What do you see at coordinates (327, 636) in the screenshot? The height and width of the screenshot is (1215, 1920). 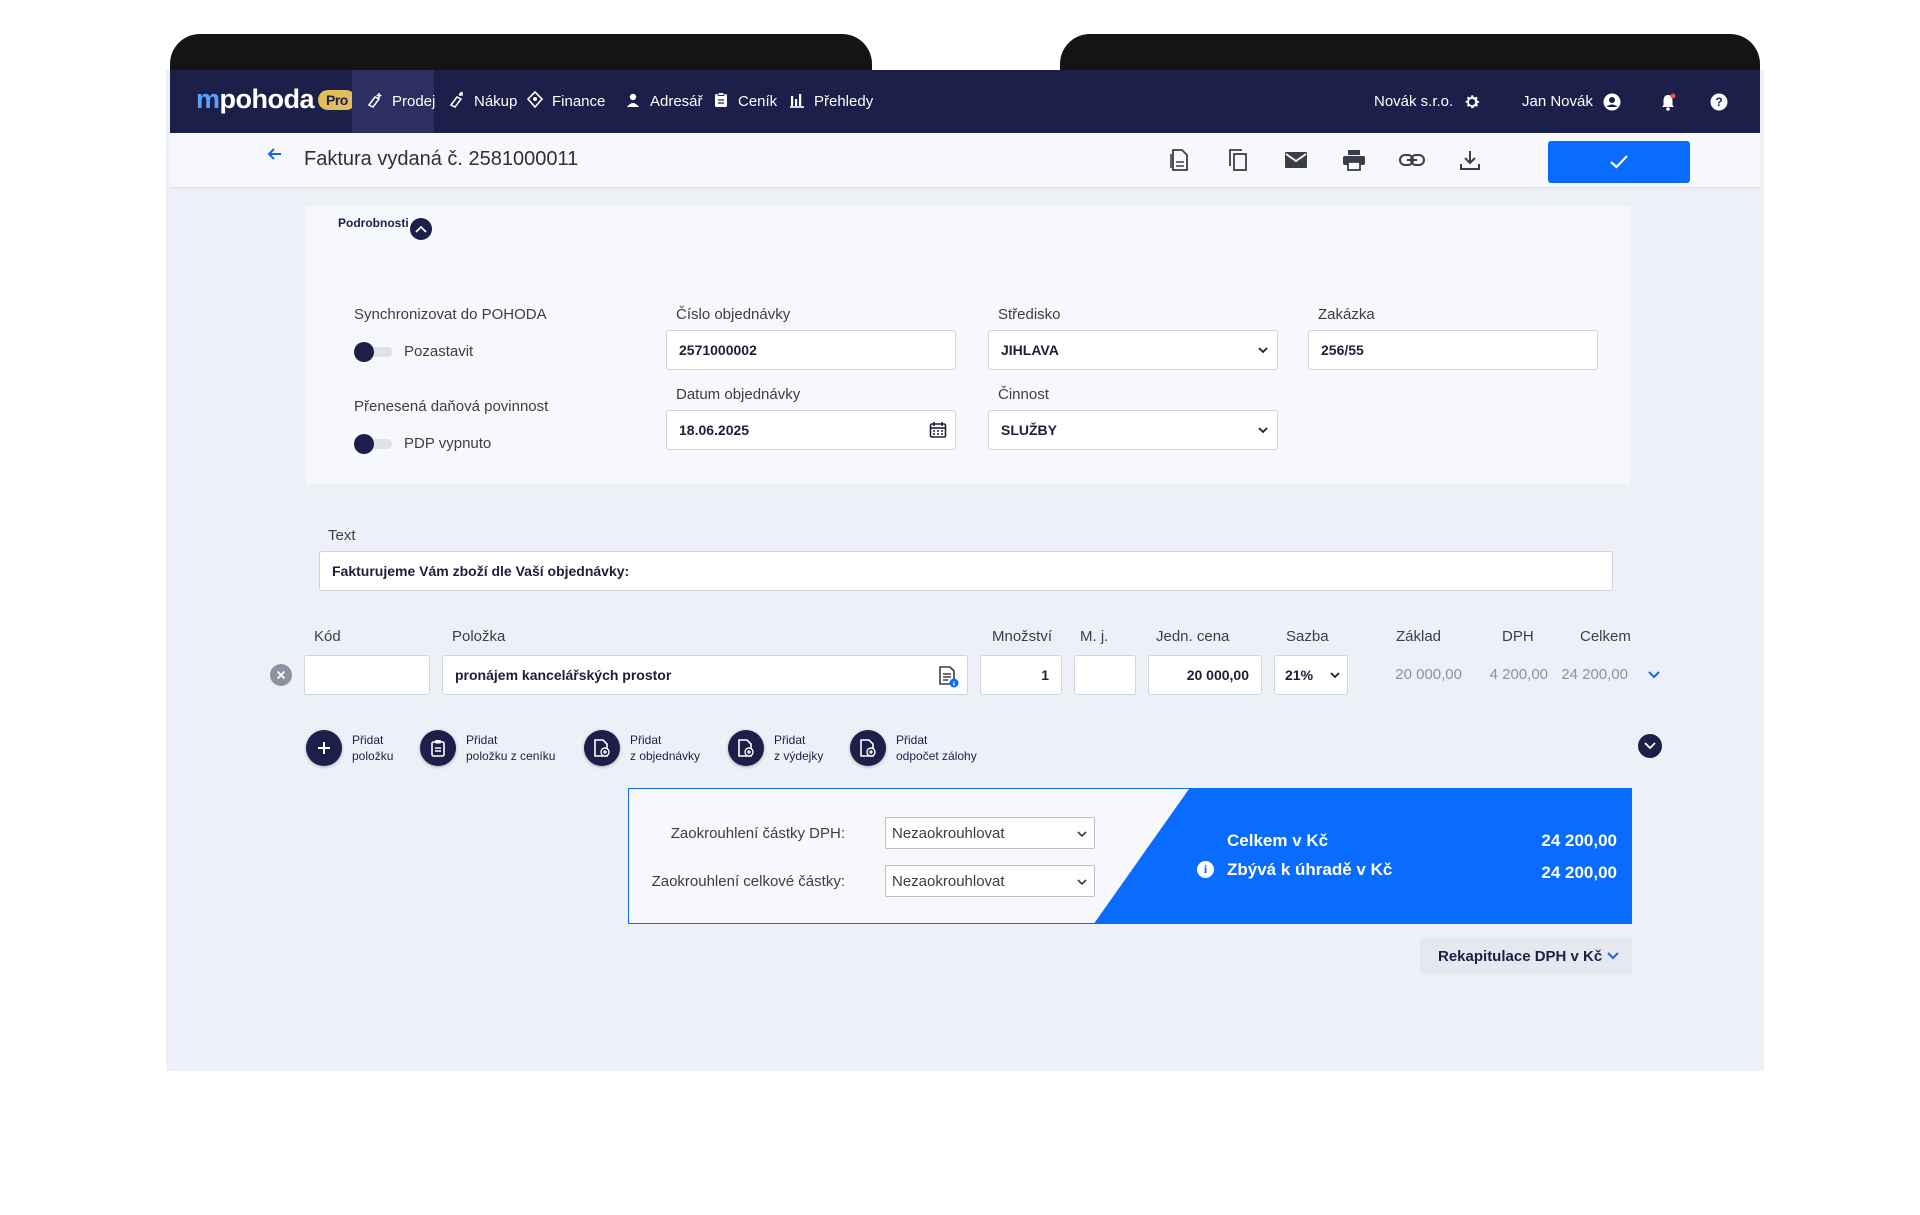 I see `column-header-code: Kód` at bounding box center [327, 636].